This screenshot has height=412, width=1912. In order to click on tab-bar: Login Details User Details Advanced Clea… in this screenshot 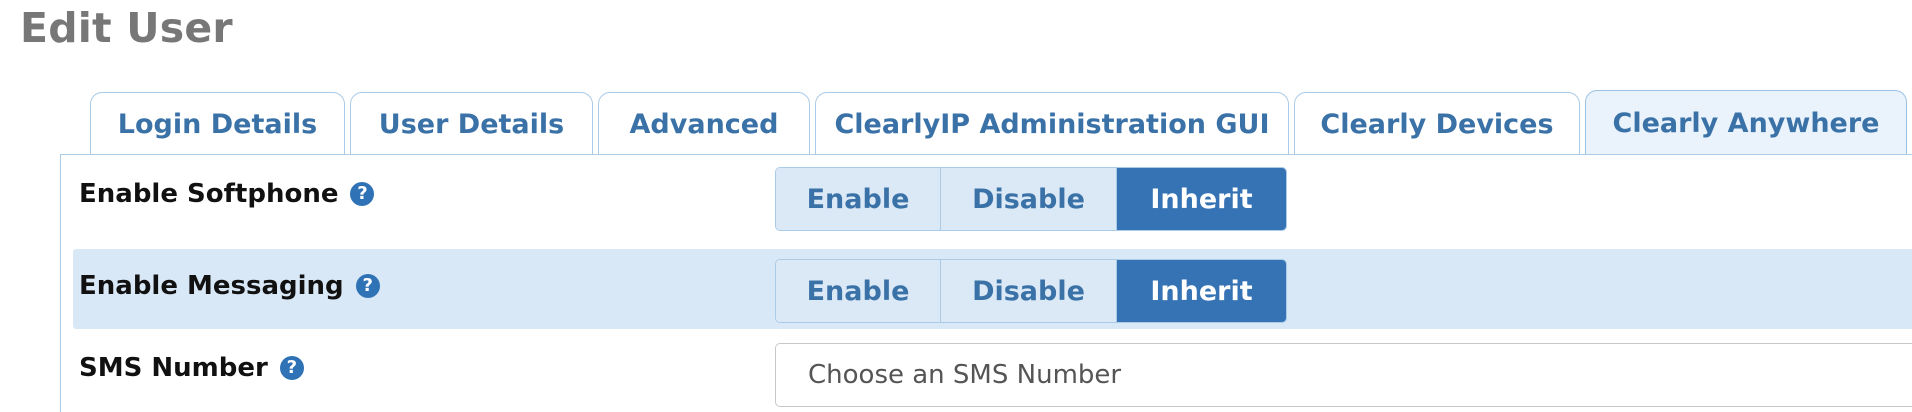, I will do `click(998, 122)`.